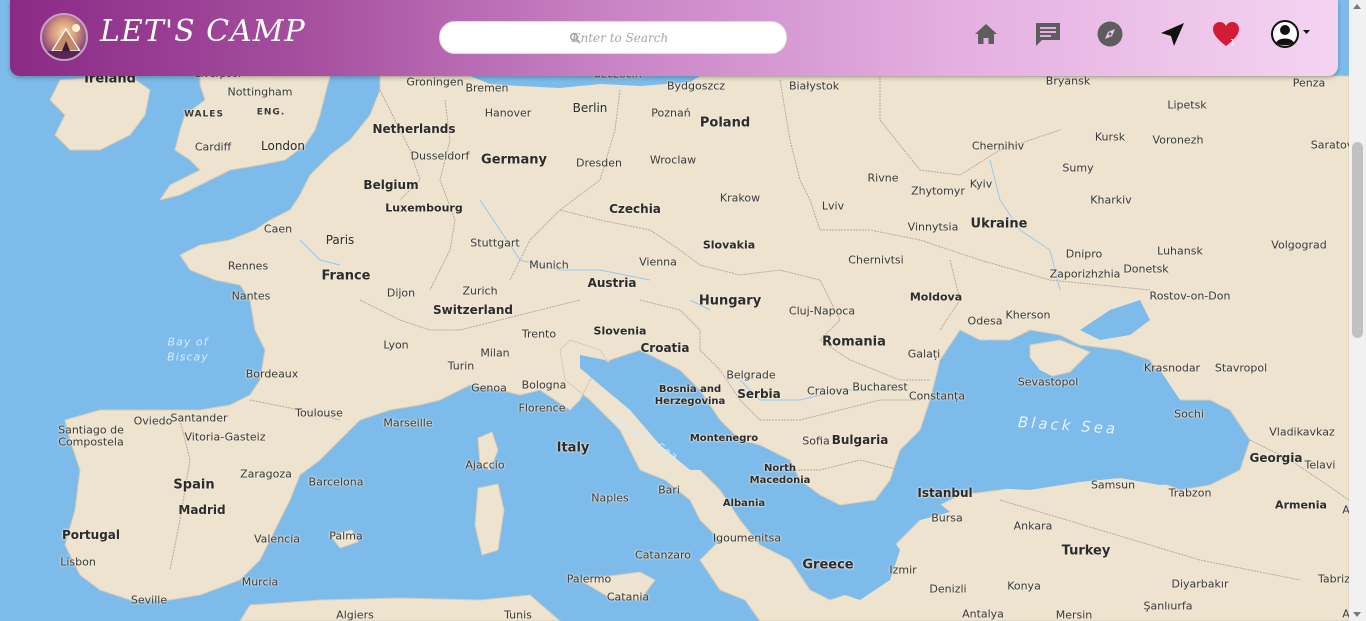 This screenshot has height=621, width=1366. I want to click on map-city-label: Stavropol, so click(1241, 368).